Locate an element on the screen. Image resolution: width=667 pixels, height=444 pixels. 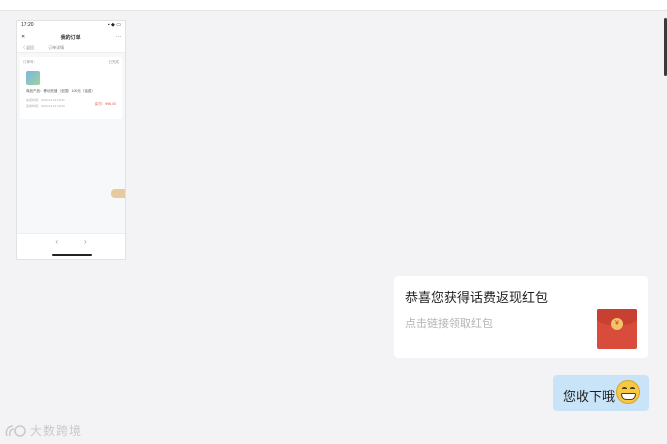
phone-sub-bar: 〈 返回 订单详情 is located at coordinates (71, 48).